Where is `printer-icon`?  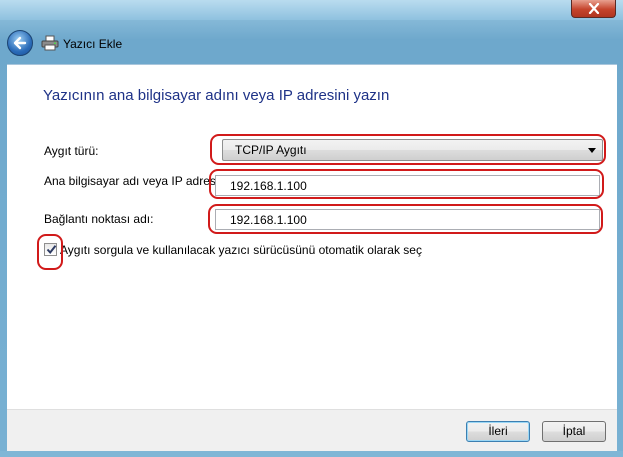
printer-icon is located at coordinates (50, 43).